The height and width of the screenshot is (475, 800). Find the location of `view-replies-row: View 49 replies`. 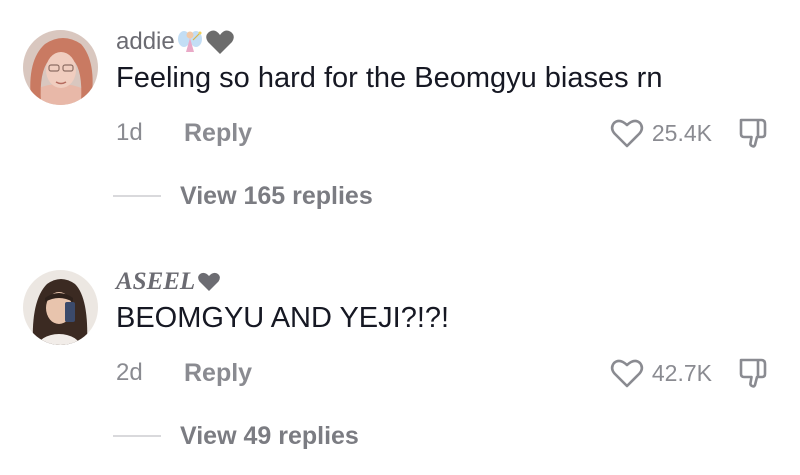

view-replies-row: View 49 replies is located at coordinates (236, 436).